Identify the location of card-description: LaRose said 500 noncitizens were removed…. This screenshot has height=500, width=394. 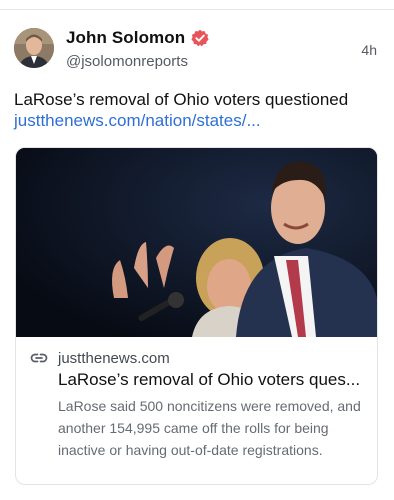
(209, 428).